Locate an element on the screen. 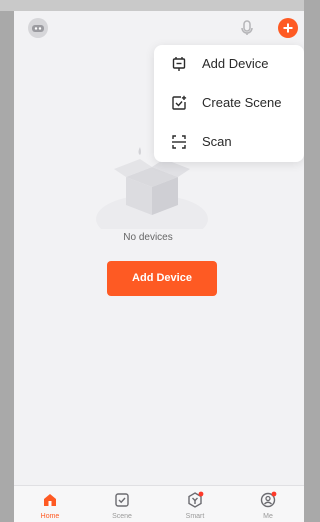 The height and width of the screenshot is (522, 320). scene-checkbox-icon is located at coordinates (122, 500).